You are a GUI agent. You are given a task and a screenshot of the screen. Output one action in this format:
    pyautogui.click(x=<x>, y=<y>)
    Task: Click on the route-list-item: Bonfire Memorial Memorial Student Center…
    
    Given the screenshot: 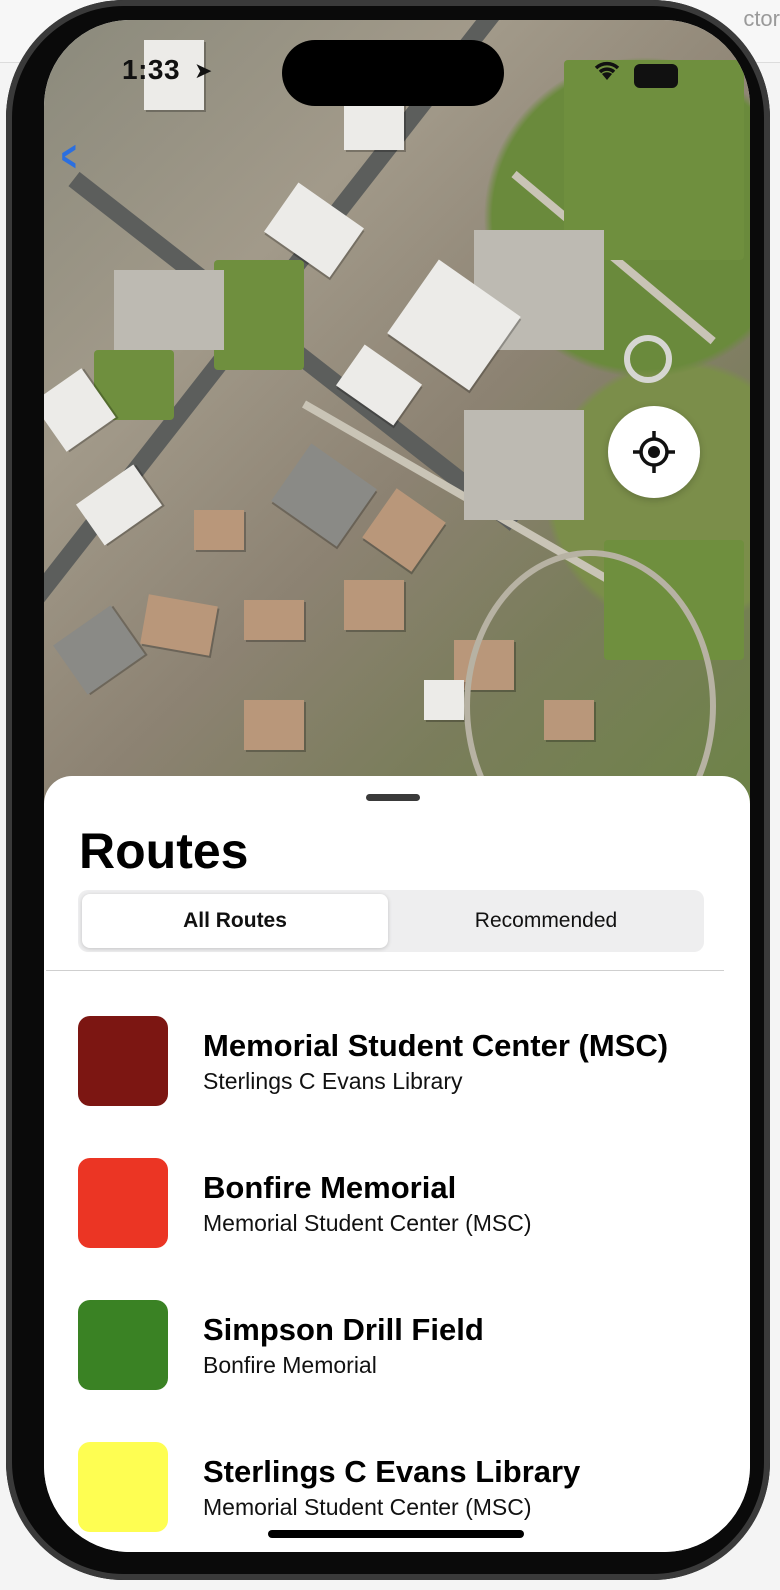 What is the action you would take?
    pyautogui.click(x=398, y=1206)
    